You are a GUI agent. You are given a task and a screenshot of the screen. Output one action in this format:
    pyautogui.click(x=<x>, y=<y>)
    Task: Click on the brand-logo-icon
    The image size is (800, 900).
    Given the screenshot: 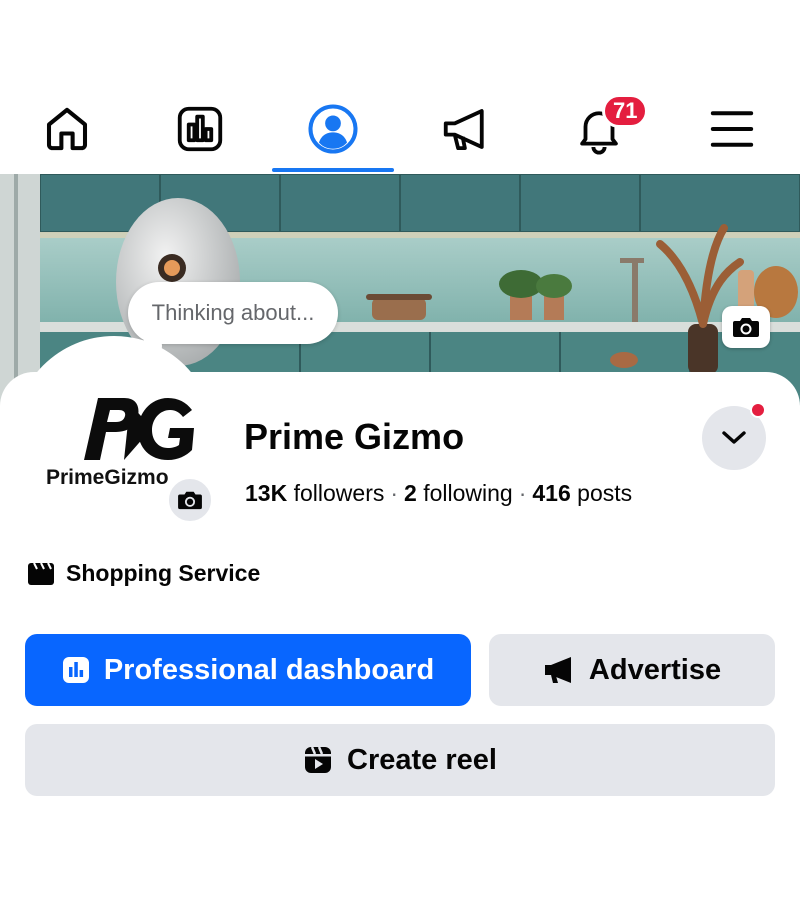 What is the action you would take?
    pyautogui.click(x=139, y=429)
    